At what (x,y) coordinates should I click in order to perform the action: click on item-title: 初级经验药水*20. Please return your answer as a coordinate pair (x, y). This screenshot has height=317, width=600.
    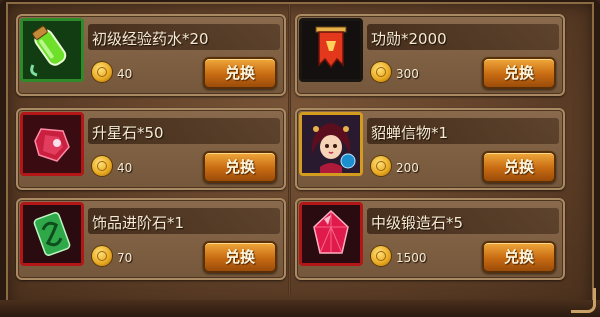
    Looking at the image, I should click on (150, 39).